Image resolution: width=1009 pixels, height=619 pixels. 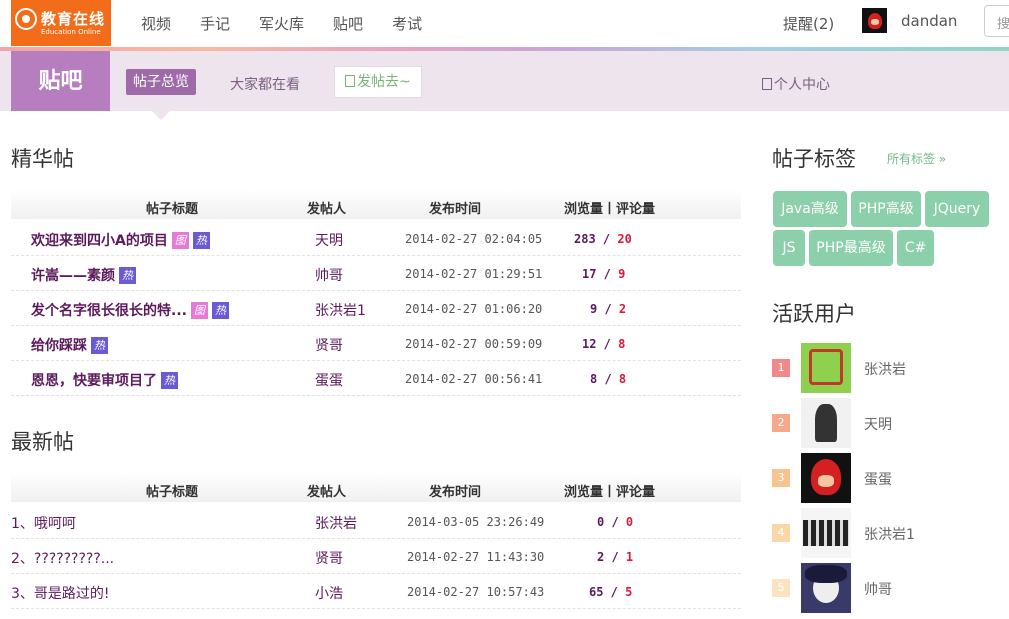 I want to click on post-time: 2014-02-27 01:29:51, so click(x=474, y=274).